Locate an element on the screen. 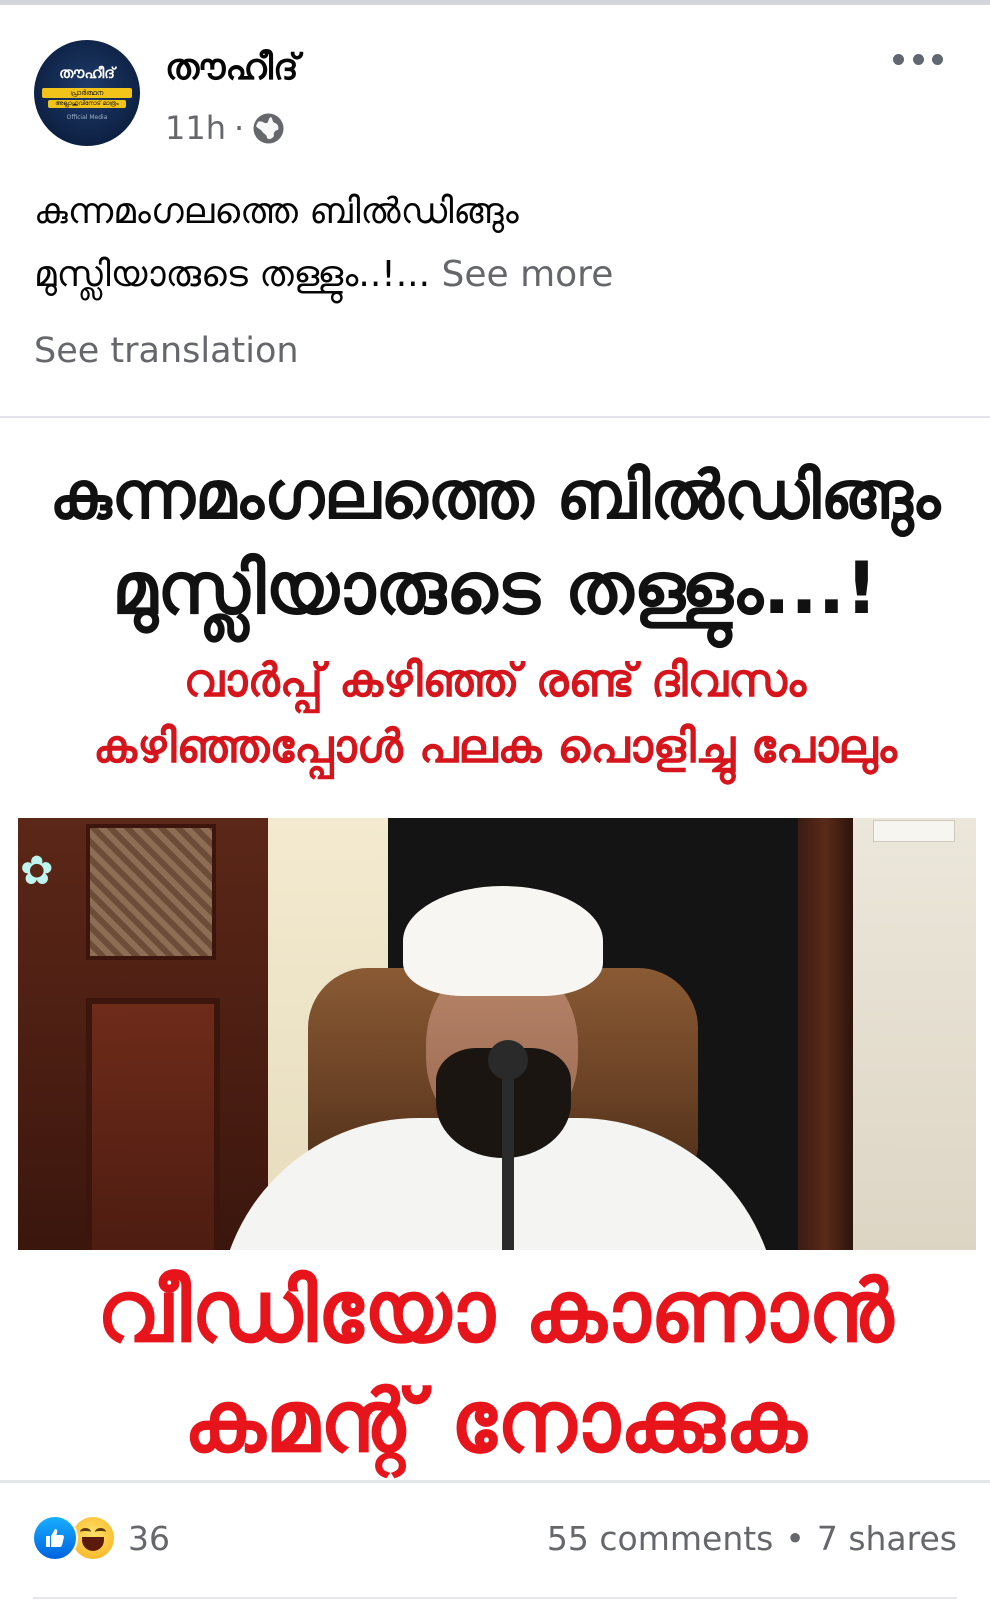  photo-wall-right is located at coordinates (914, 1034).